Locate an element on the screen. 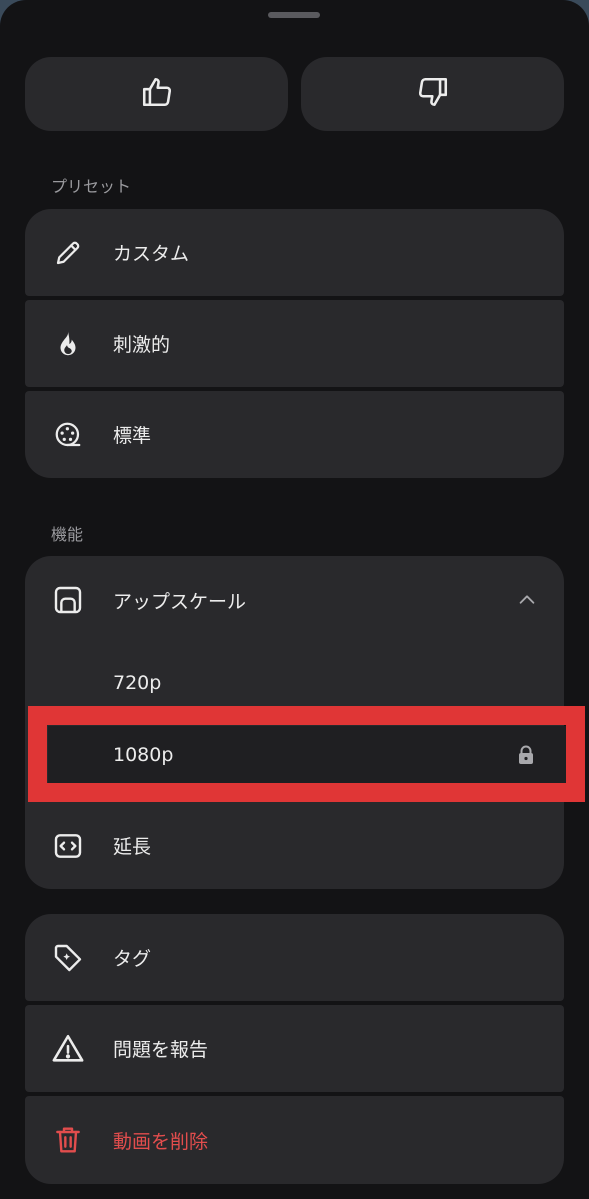  upscale-option-label: 720p is located at coordinates (137, 683).